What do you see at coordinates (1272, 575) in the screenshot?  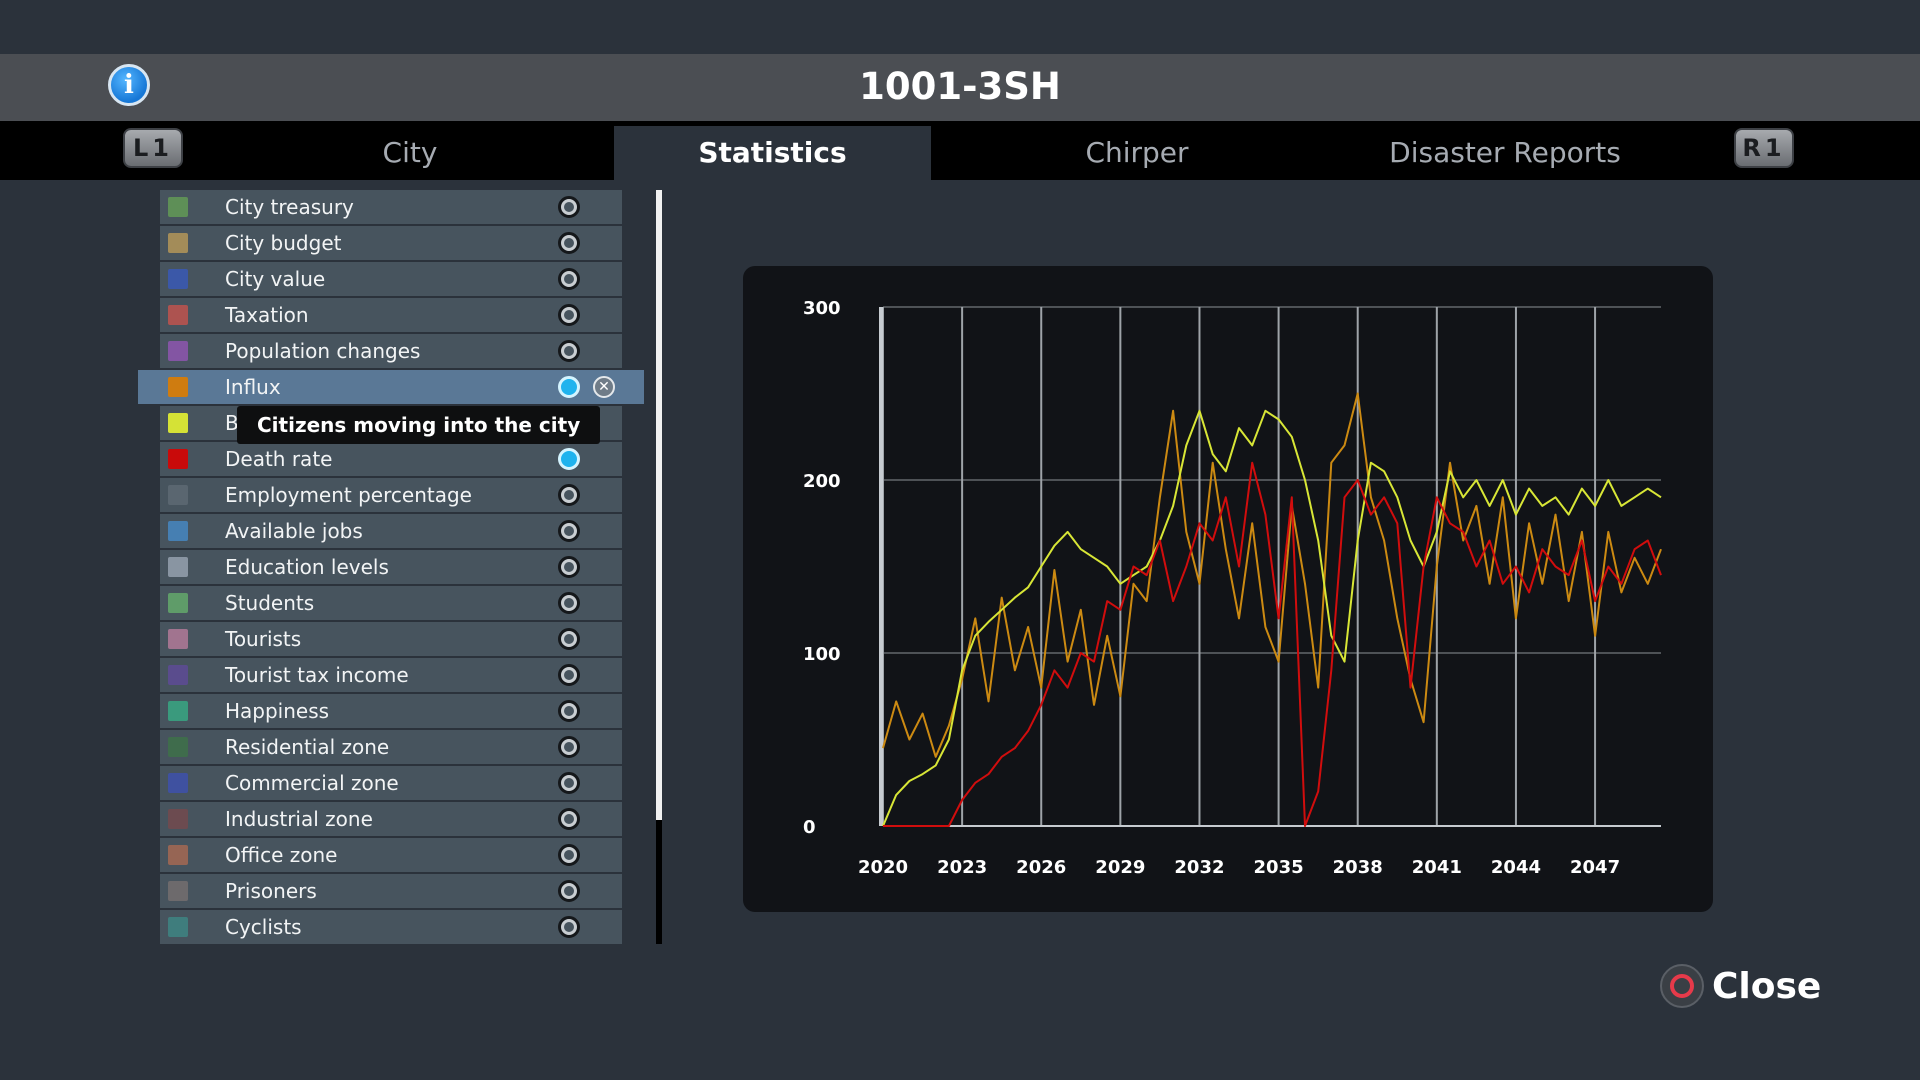 I see `series-line` at bounding box center [1272, 575].